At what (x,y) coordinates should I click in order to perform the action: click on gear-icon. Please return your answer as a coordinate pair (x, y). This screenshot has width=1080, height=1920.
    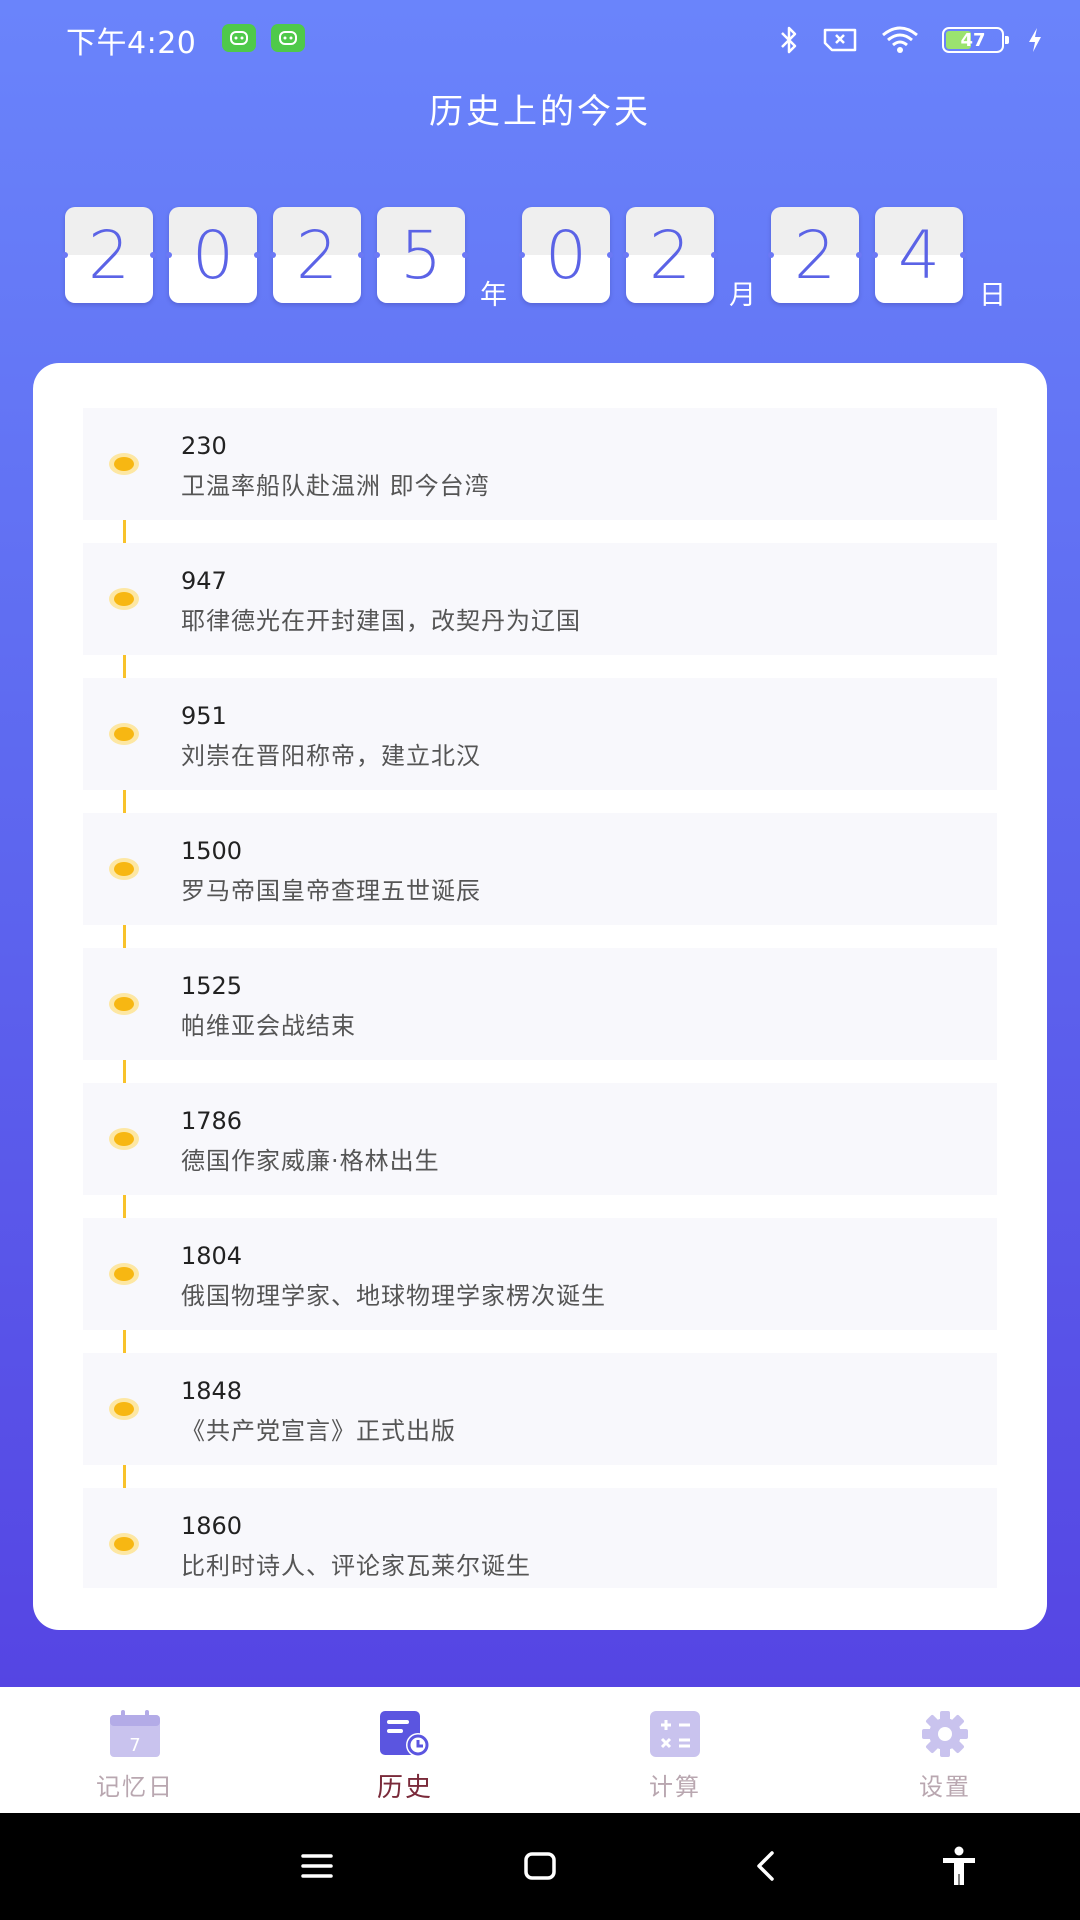
    Looking at the image, I should click on (945, 1734).